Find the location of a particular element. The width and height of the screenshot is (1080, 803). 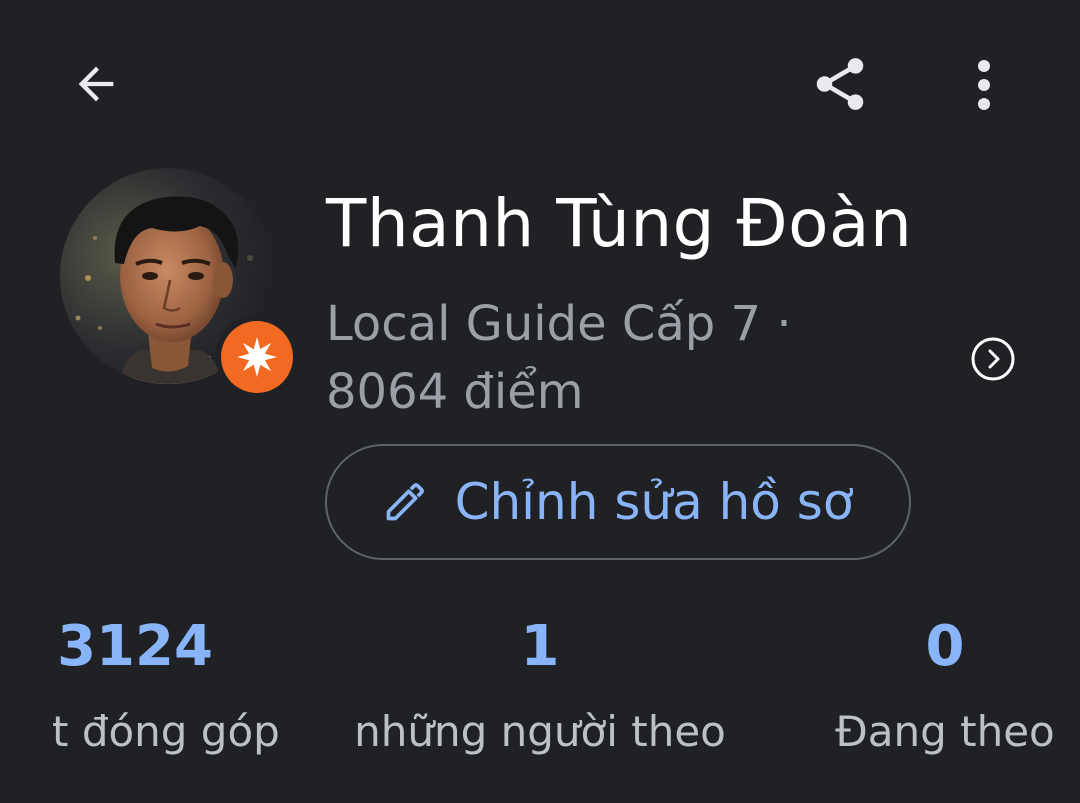

stat-contributions-label: t đóng góp is located at coordinates (166, 731).